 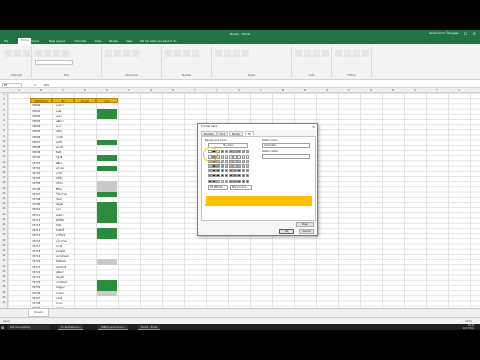 I want to click on column-header-J: J, so click(x=217, y=90).